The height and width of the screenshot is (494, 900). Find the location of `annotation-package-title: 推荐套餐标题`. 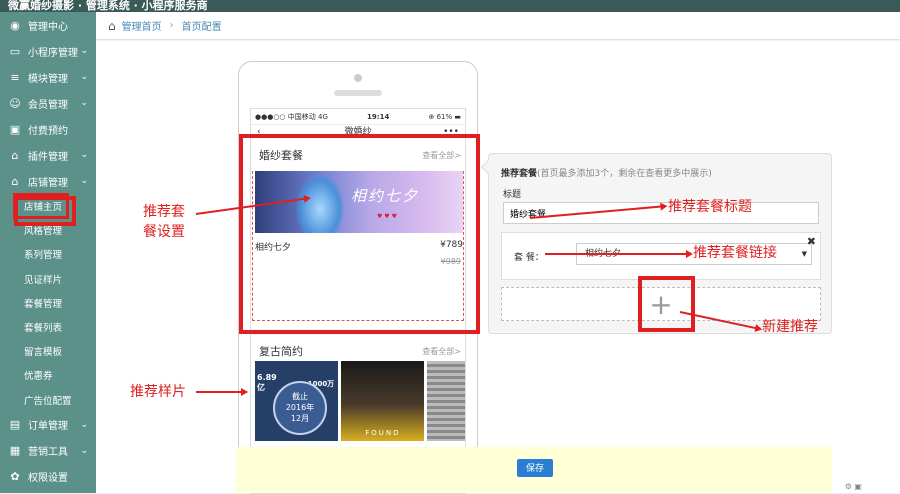

annotation-package-title: 推荐套餐标题 is located at coordinates (710, 207).